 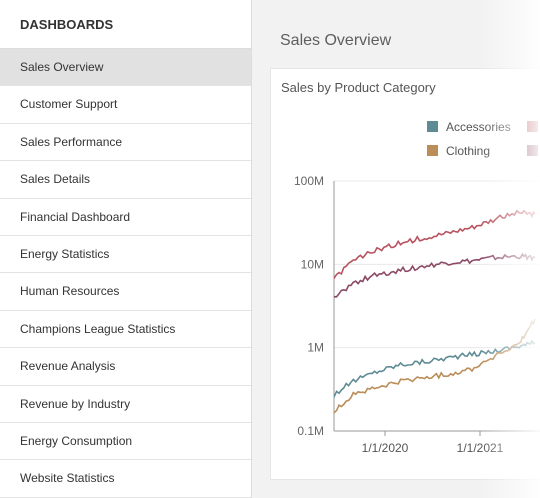 What do you see at coordinates (125, 143) in the screenshot?
I see `sidebar-item-sales-performance: Sales Performance` at bounding box center [125, 143].